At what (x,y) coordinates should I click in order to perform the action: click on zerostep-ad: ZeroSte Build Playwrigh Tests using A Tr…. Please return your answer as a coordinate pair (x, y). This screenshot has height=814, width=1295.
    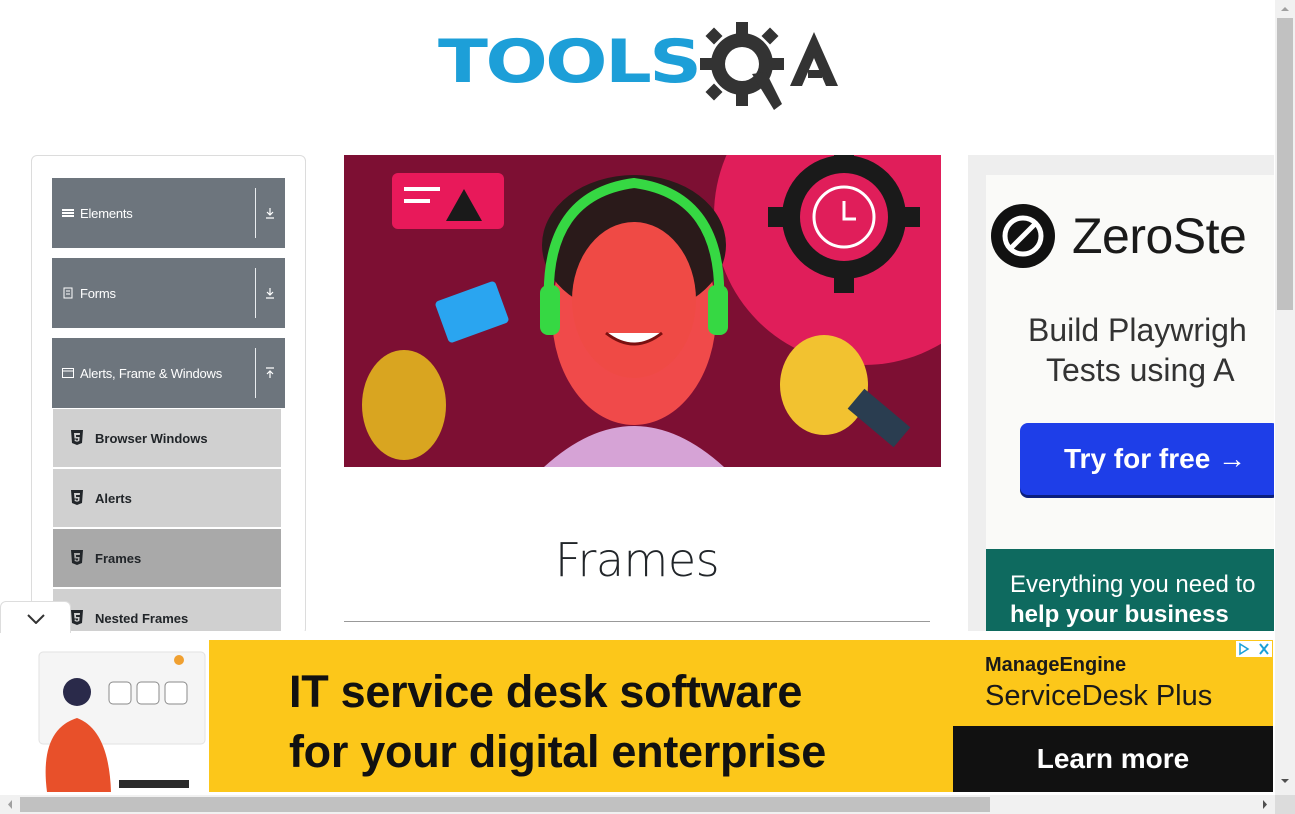
    Looking at the image, I should click on (1121, 395).